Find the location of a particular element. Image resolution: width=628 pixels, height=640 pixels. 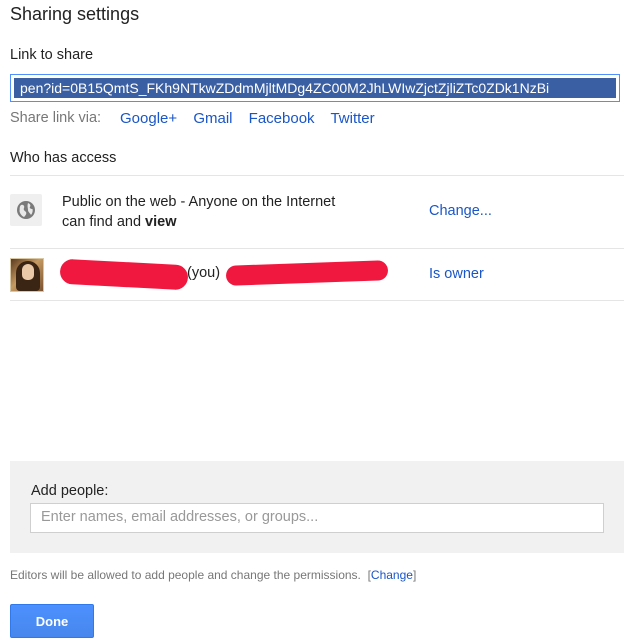

share-google-plus-link: Google+ is located at coordinates (148, 118).